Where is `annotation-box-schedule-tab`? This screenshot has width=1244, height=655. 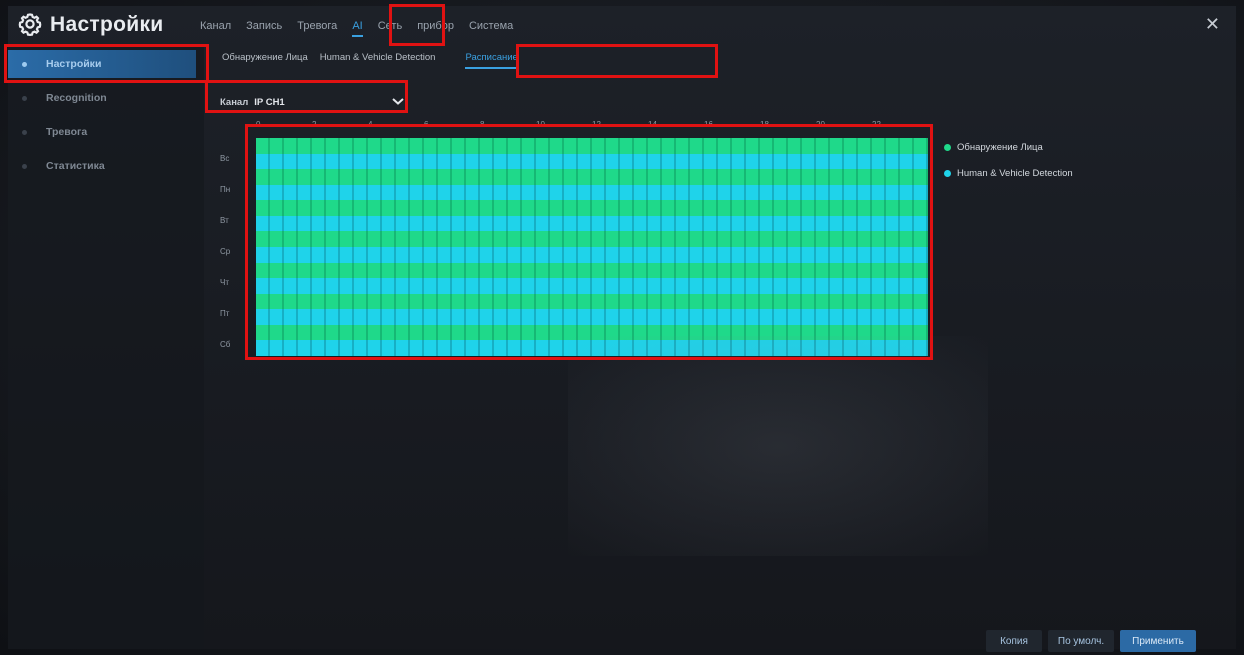
annotation-box-schedule-tab is located at coordinates (617, 61).